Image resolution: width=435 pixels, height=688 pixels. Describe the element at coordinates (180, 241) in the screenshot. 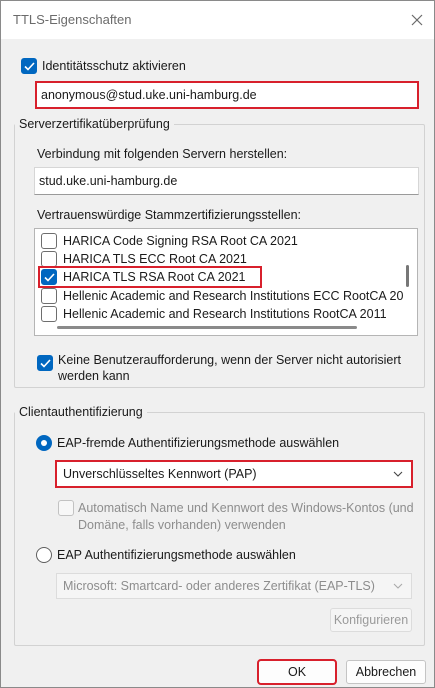

I see `ca-label: HARICA Code Signing RSA Root CA 2021` at that location.